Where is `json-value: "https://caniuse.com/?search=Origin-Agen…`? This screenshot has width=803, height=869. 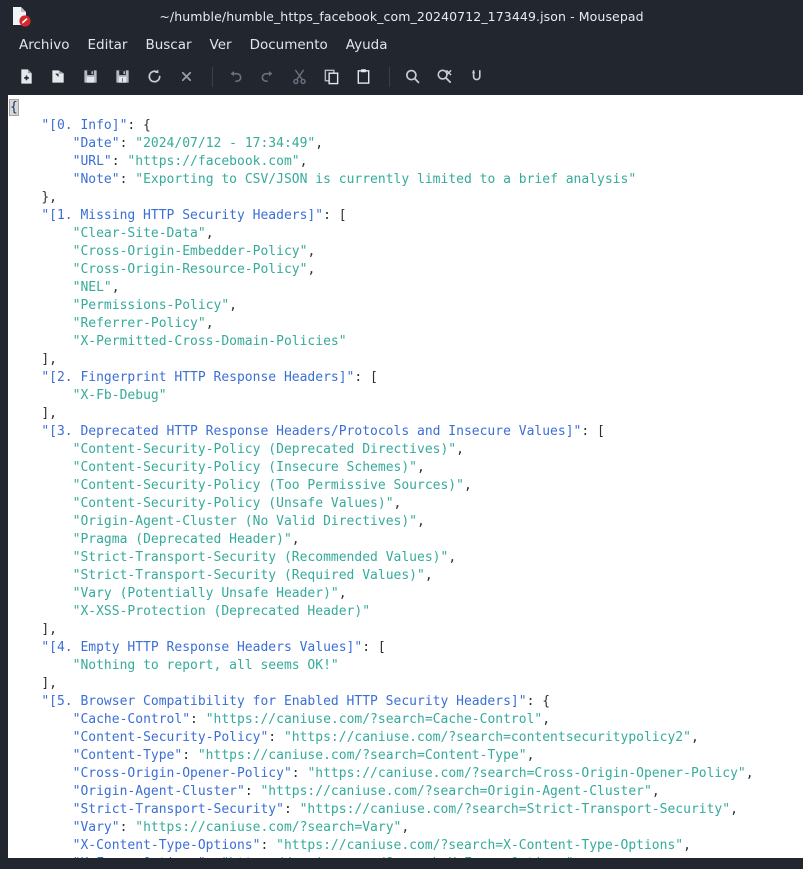 json-value: "https://caniuse.com/?search=Origin-Agen… is located at coordinates (456, 791).